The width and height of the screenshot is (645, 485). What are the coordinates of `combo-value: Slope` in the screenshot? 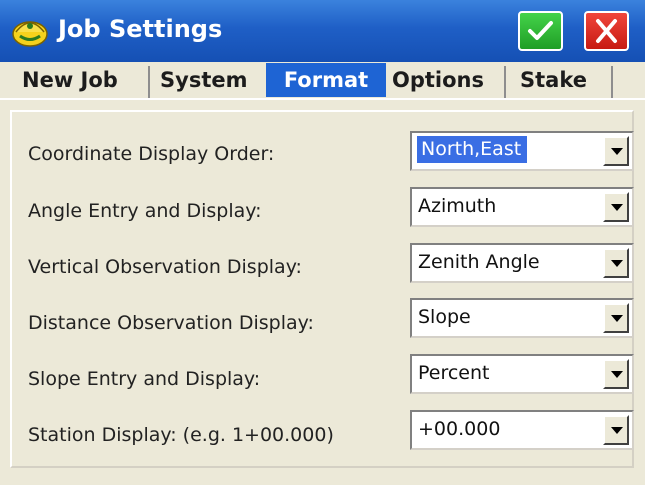 It's located at (444, 317).